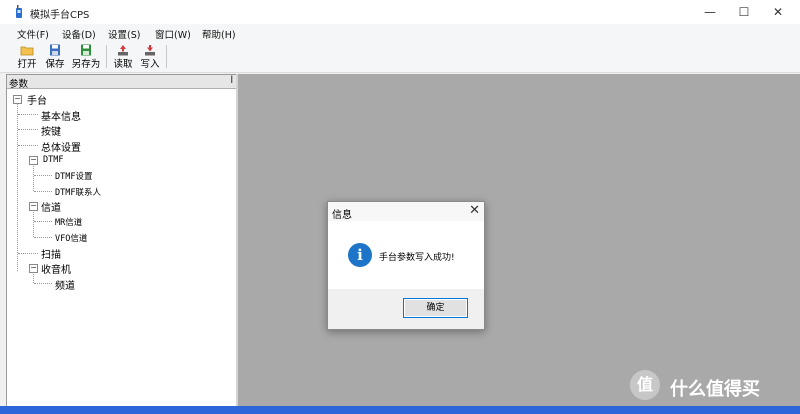 The image size is (800, 414). I want to click on info-dialog: 信息 ✕ i 手台参数写入成功! 确定, so click(406, 265).